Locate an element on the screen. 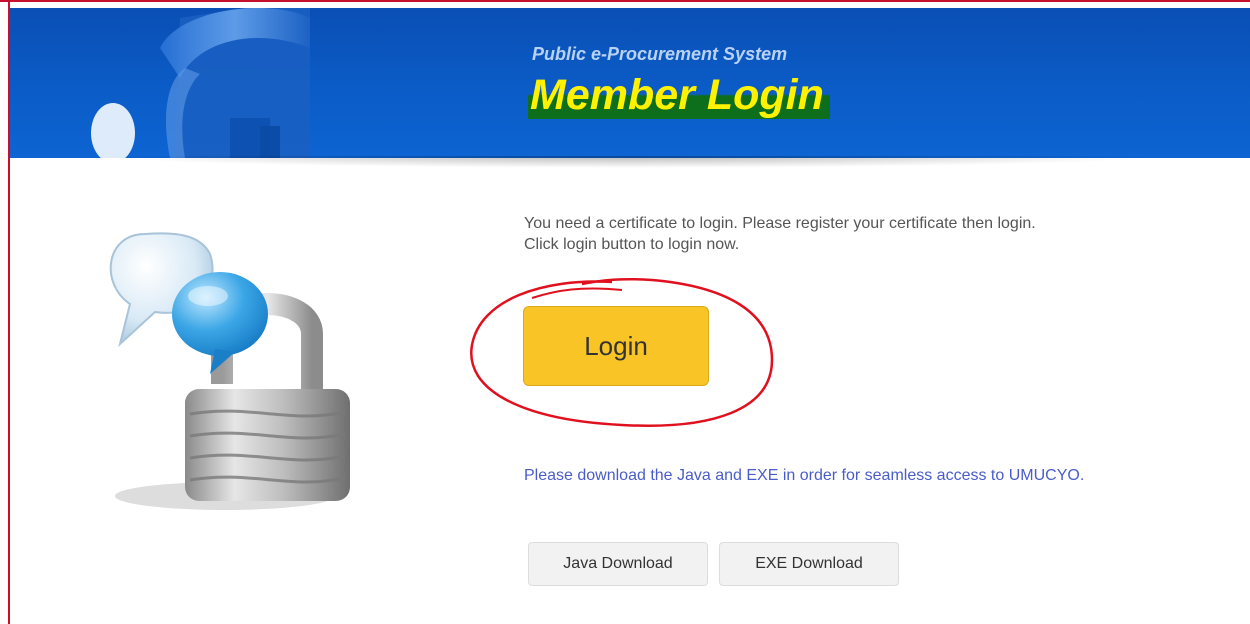  frame-top-border is located at coordinates (625, 1).